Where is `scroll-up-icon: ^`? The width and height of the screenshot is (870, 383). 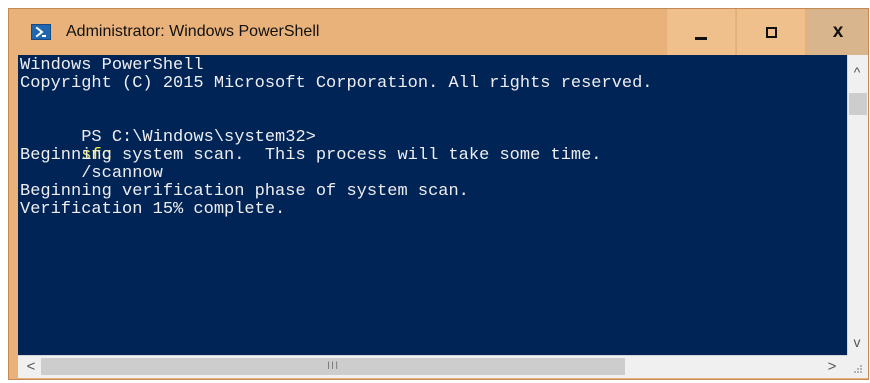
scroll-up-icon: ^ is located at coordinates (857, 72).